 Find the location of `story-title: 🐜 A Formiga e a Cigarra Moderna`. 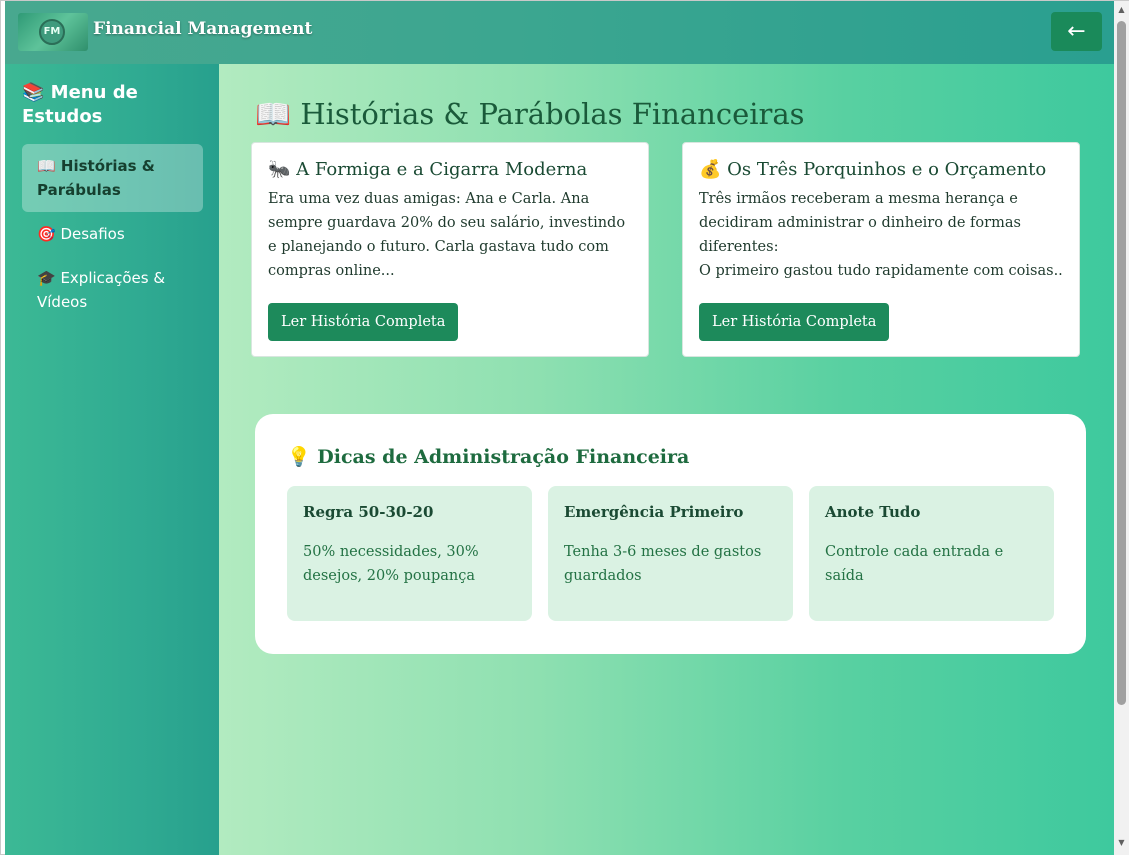

story-title: 🐜 A Formiga e a Cigarra Moderna is located at coordinates (428, 169).